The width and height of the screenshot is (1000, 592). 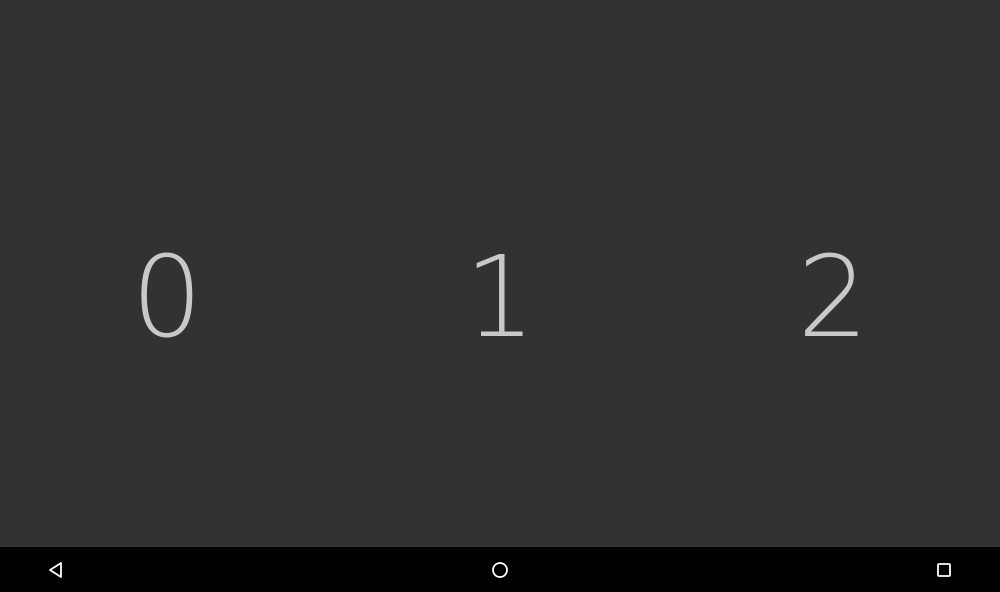 I want to click on home-circle-icon, so click(x=500, y=569).